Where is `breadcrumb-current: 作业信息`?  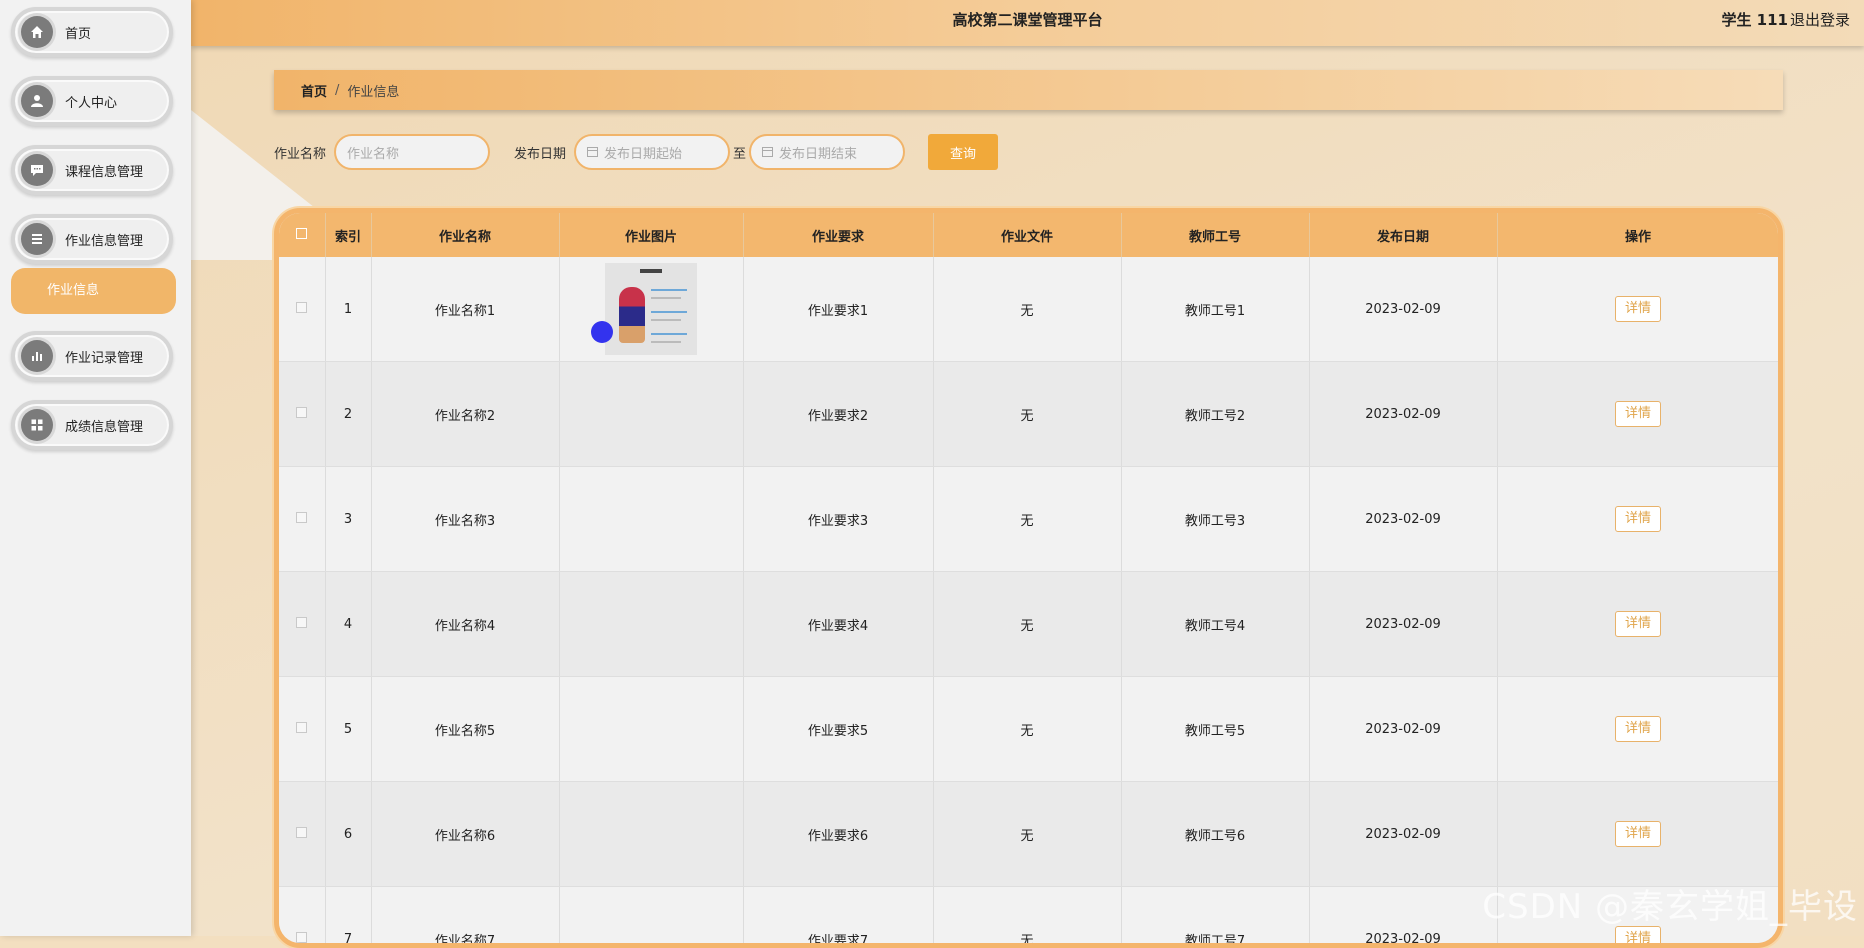 breadcrumb-current: 作业信息 is located at coordinates (373, 90).